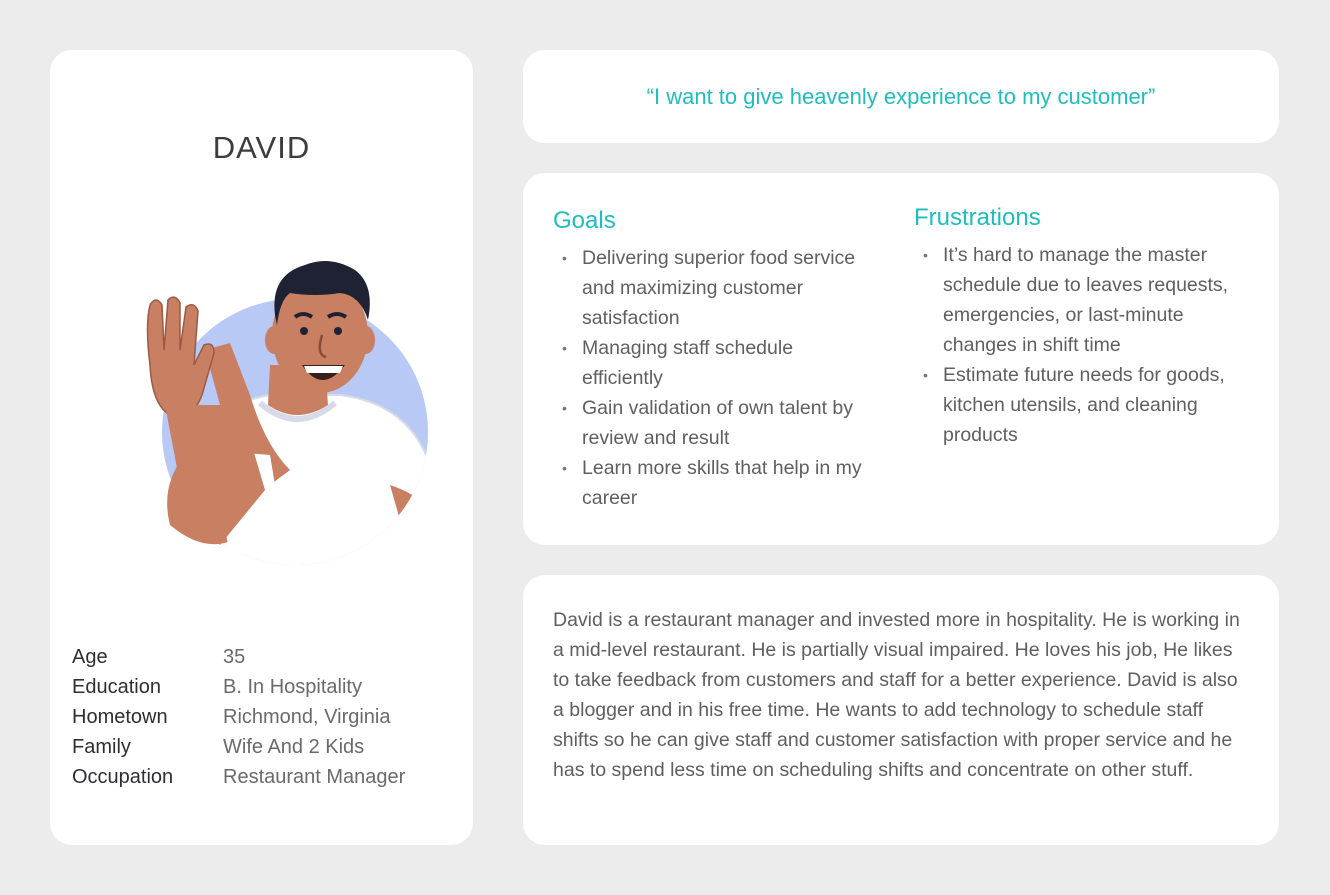 This screenshot has width=1330, height=895. I want to click on detail-row-occupation: Occupation Restaurant Manager, so click(238, 777).